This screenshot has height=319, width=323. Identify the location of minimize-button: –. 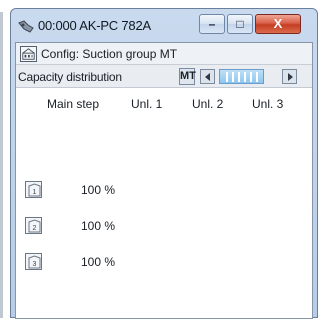
(212, 24).